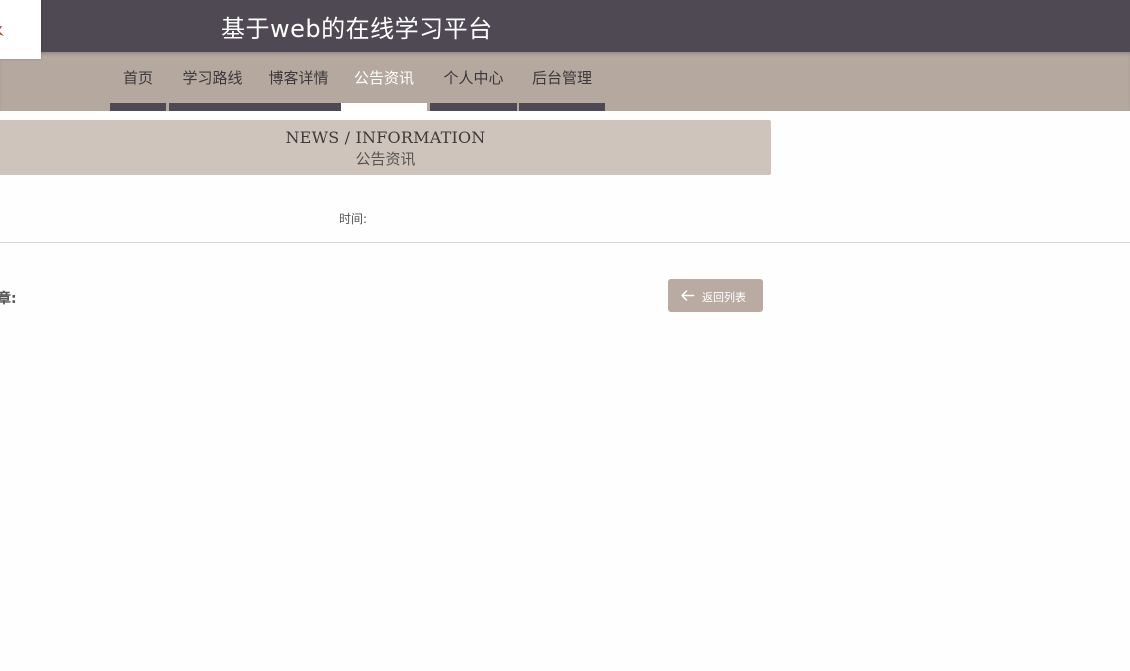  Describe the element at coordinates (20, 29) in the screenshot. I see `site-logo` at that location.